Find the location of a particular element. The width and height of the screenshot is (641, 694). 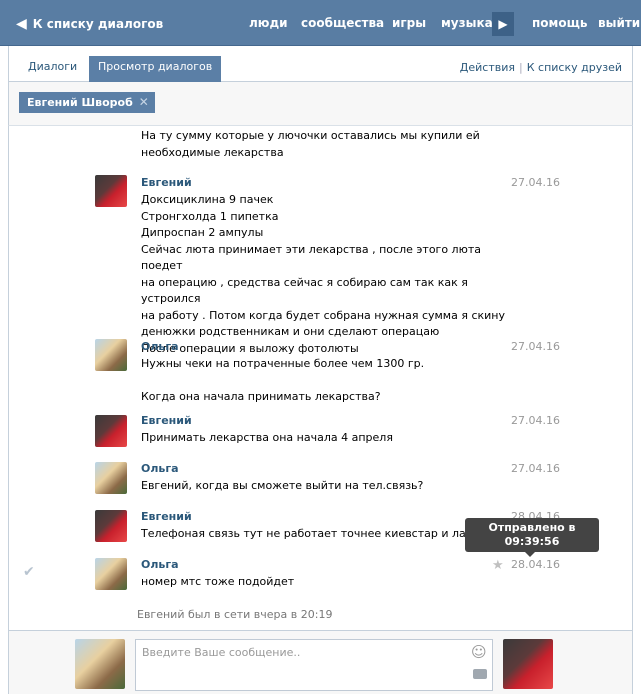

camera-icon is located at coordinates (480, 674).